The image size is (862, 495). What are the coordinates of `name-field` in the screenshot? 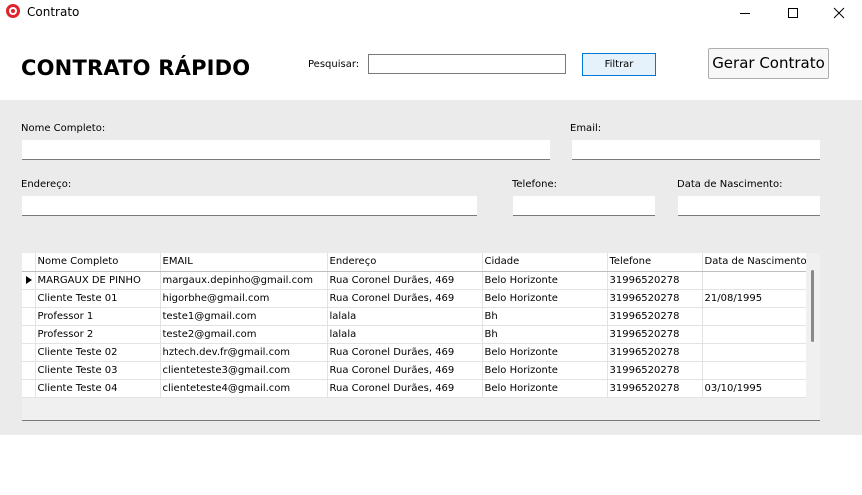 It's located at (286, 150).